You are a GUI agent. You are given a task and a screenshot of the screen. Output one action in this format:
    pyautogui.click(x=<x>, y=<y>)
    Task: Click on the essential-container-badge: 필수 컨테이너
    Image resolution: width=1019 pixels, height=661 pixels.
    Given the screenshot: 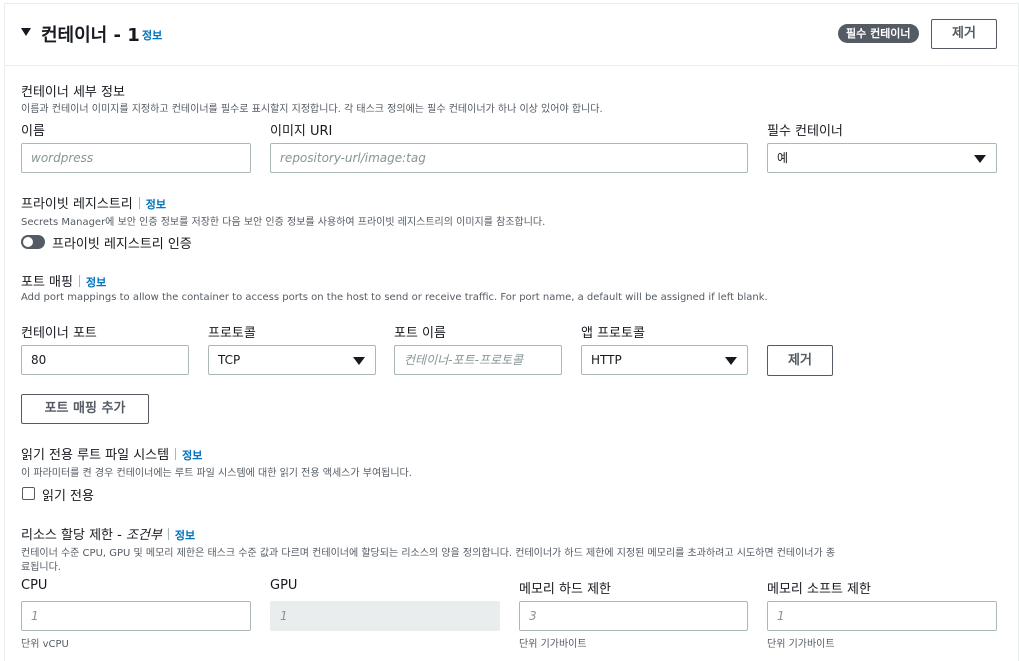 What is the action you would take?
    pyautogui.click(x=878, y=33)
    